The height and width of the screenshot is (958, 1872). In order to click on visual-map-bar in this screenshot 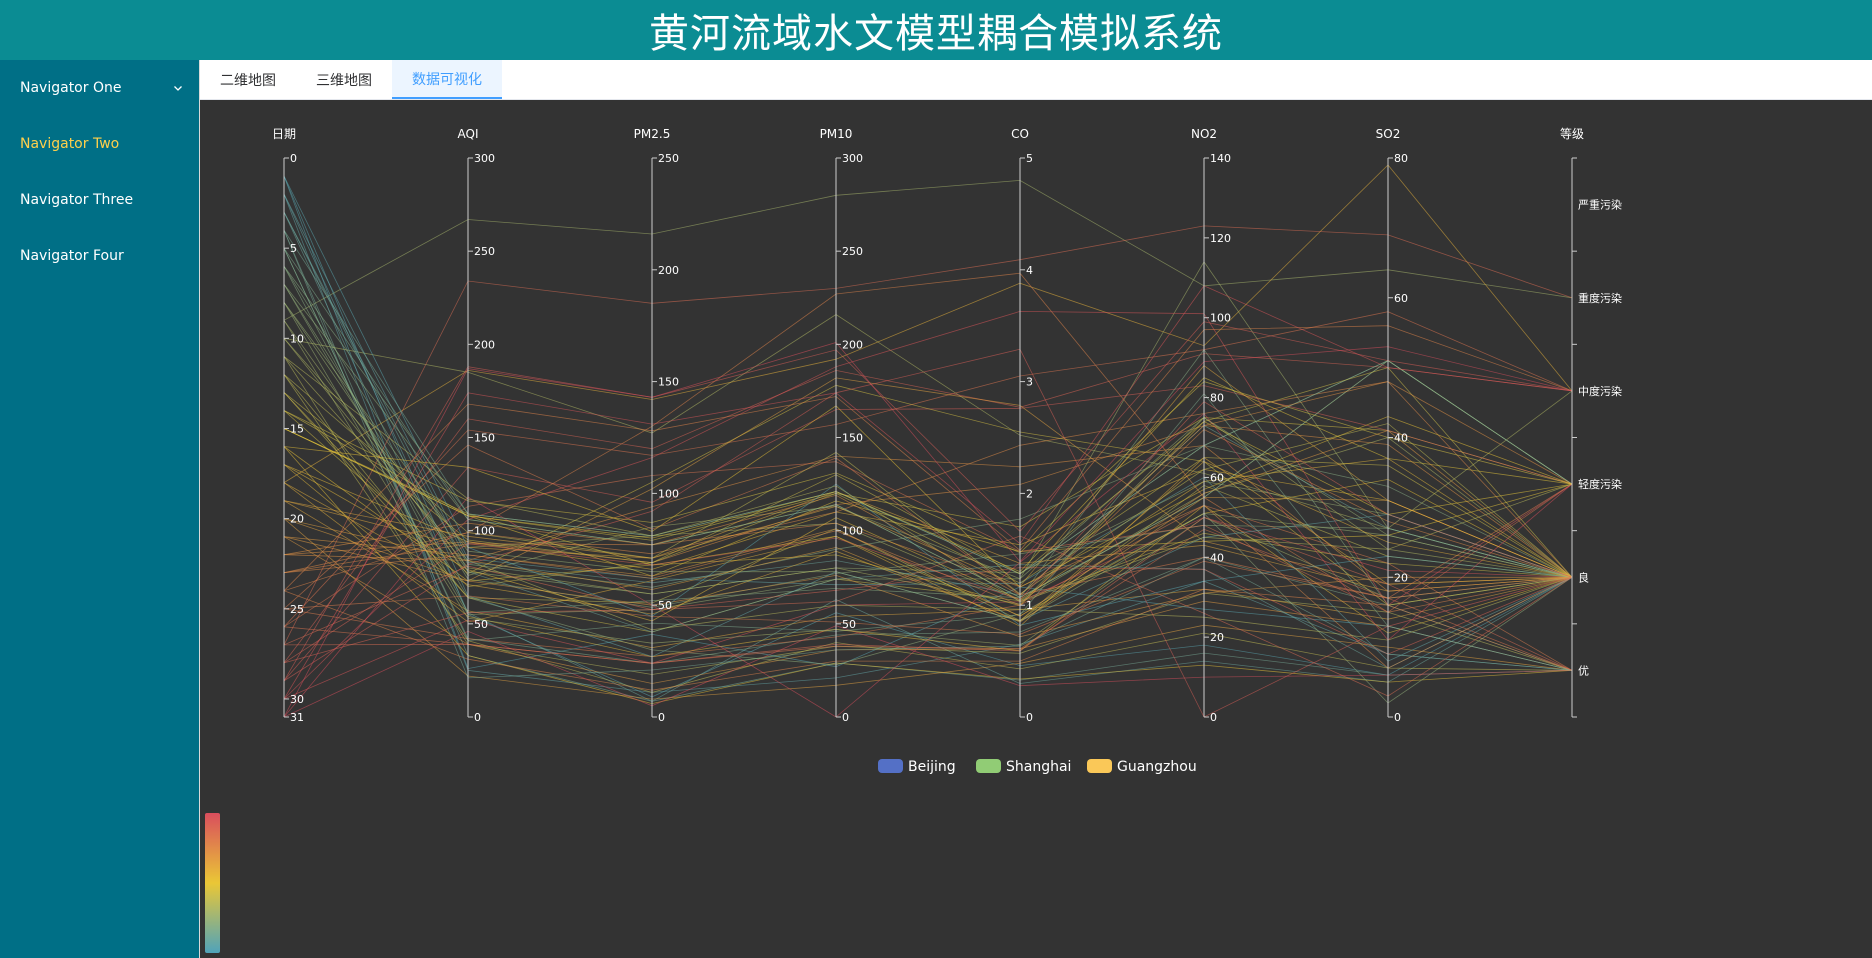, I will do `click(212, 883)`.